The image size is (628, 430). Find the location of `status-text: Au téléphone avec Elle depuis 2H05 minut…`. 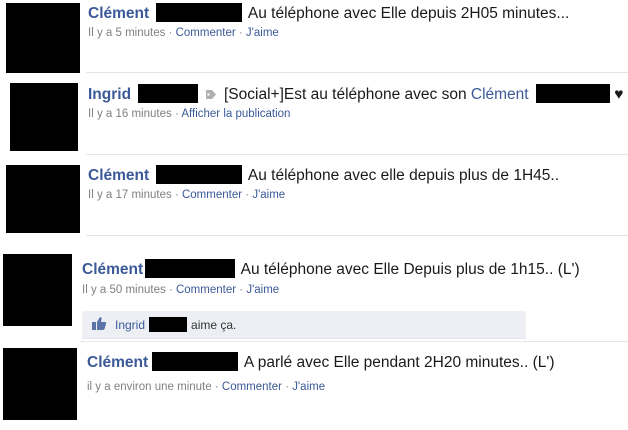

status-text: Au téléphone avec Elle depuis 2H05 minut… is located at coordinates (408, 13).